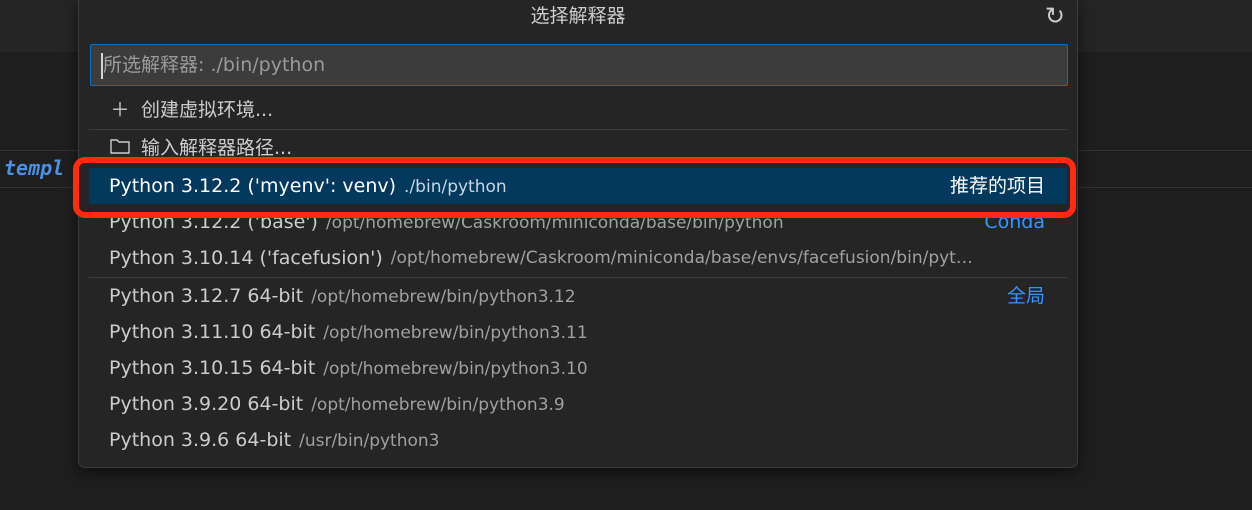 The width and height of the screenshot is (1252, 510). Describe the element at coordinates (206, 296) in the screenshot. I see `interpreter-name: Python 3.12.7 64-bit` at that location.